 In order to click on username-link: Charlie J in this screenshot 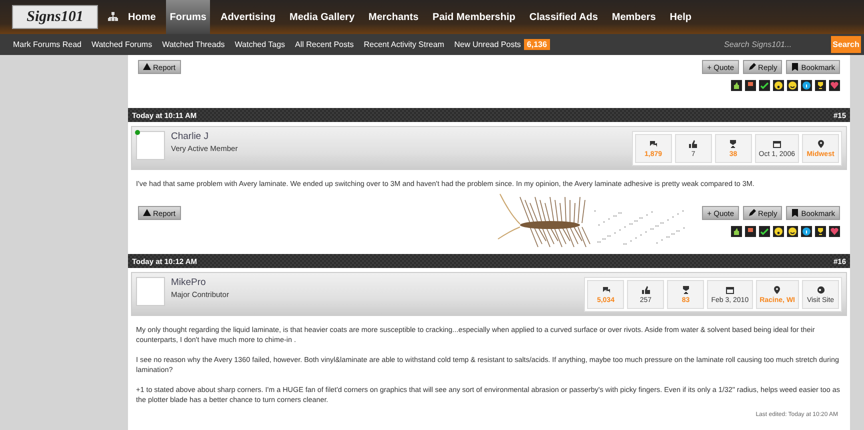, I will do `click(204, 136)`.